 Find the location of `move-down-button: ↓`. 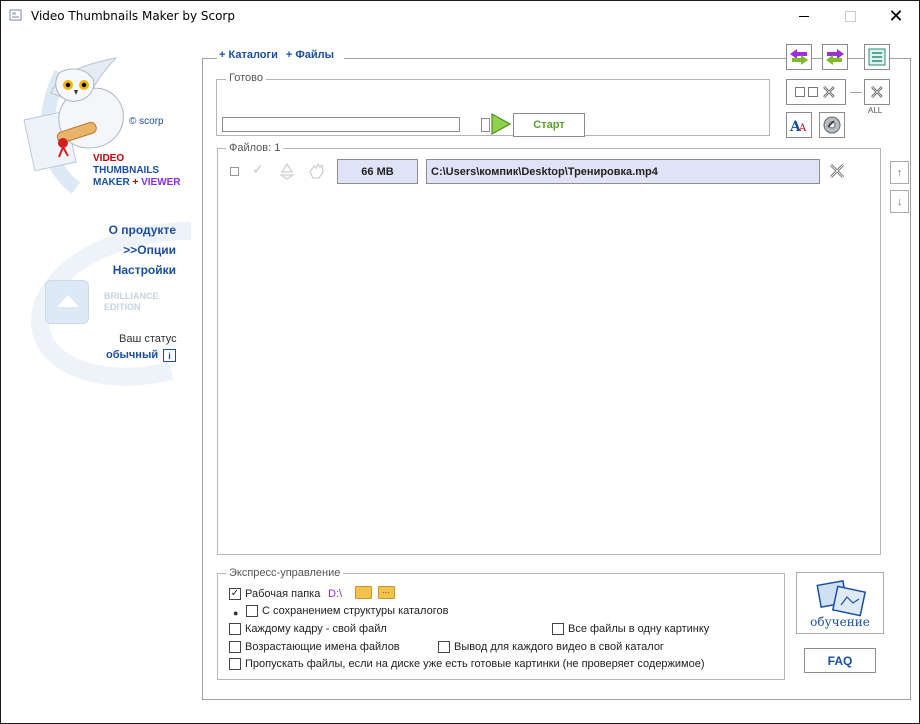

move-down-button: ↓ is located at coordinates (899, 201).